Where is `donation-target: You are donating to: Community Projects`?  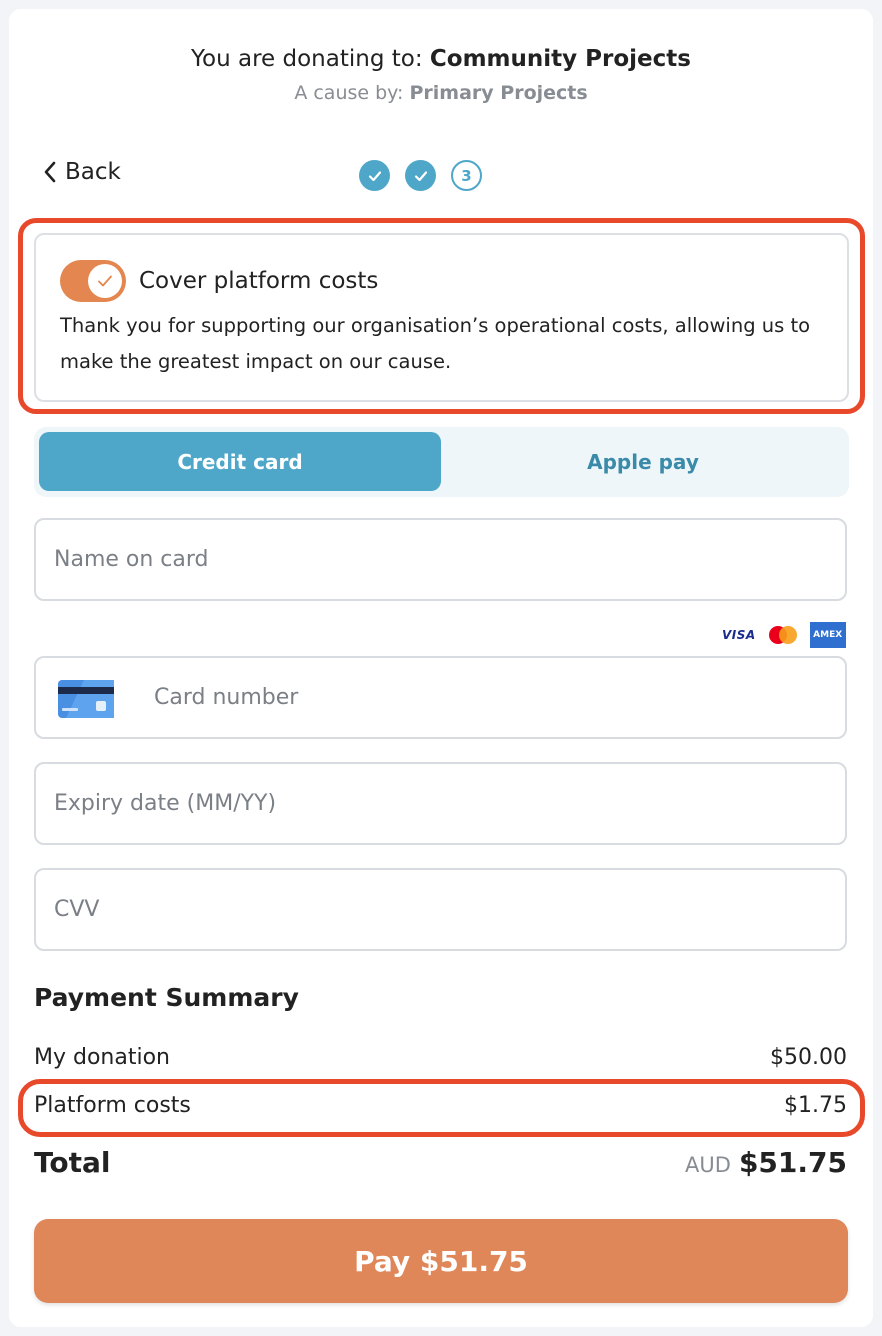 donation-target: You are donating to: Community Projects is located at coordinates (441, 59).